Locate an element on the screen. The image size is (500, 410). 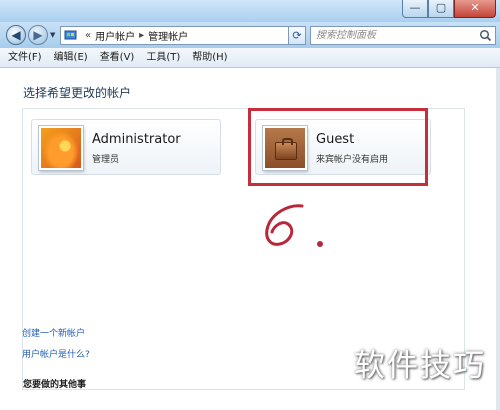
refresh-button: ⟳ is located at coordinates (297, 35).